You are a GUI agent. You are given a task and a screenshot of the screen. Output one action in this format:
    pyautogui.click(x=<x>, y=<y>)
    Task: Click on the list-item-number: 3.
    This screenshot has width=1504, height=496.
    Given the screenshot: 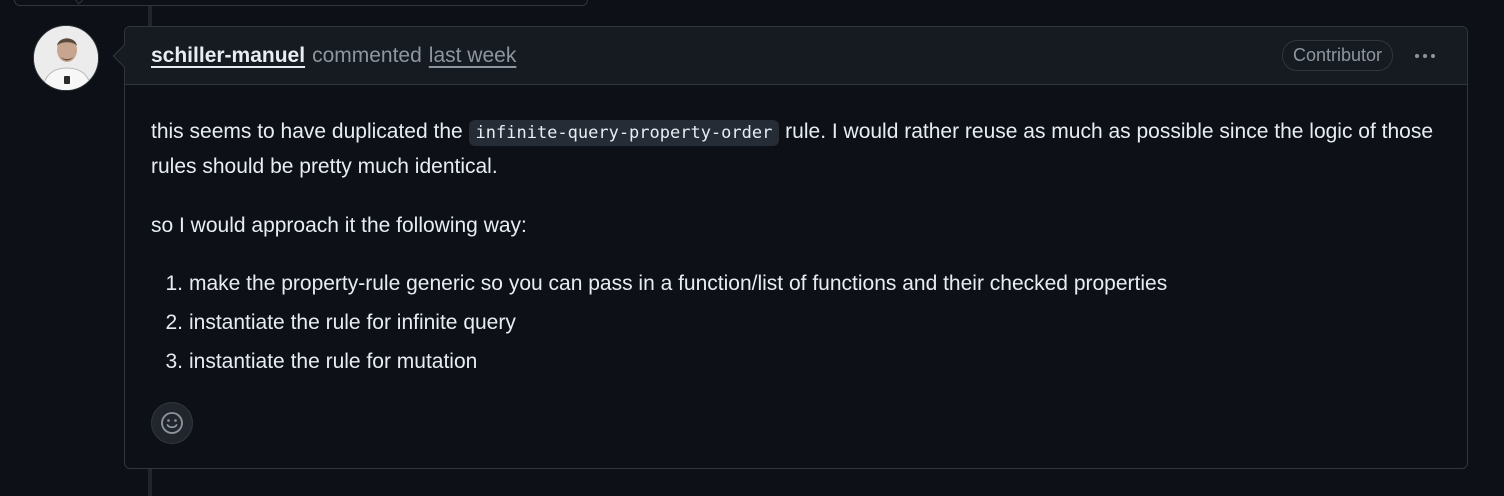 What is the action you would take?
    pyautogui.click(x=174, y=361)
    